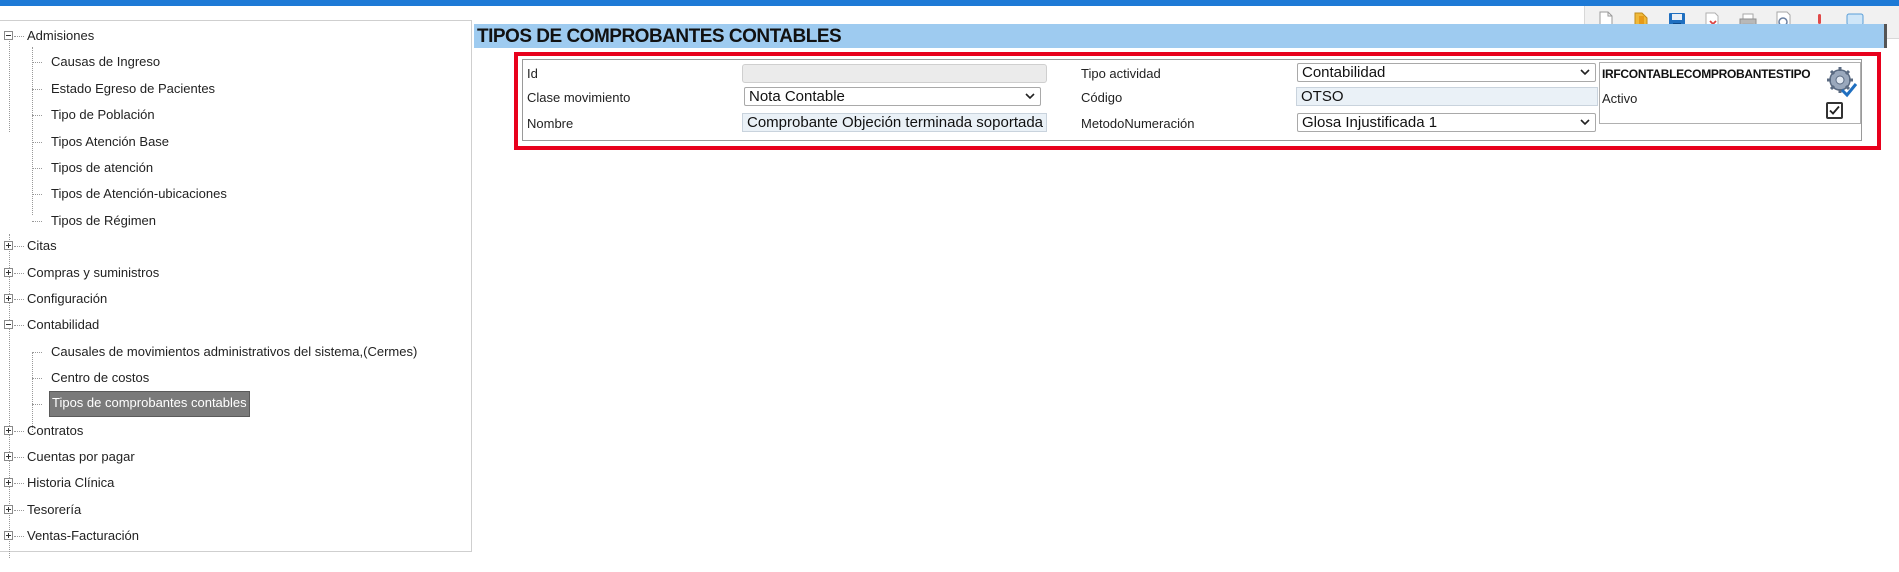 Image resolution: width=1899 pixels, height=572 pixels. I want to click on gear-icon, so click(1842, 82).